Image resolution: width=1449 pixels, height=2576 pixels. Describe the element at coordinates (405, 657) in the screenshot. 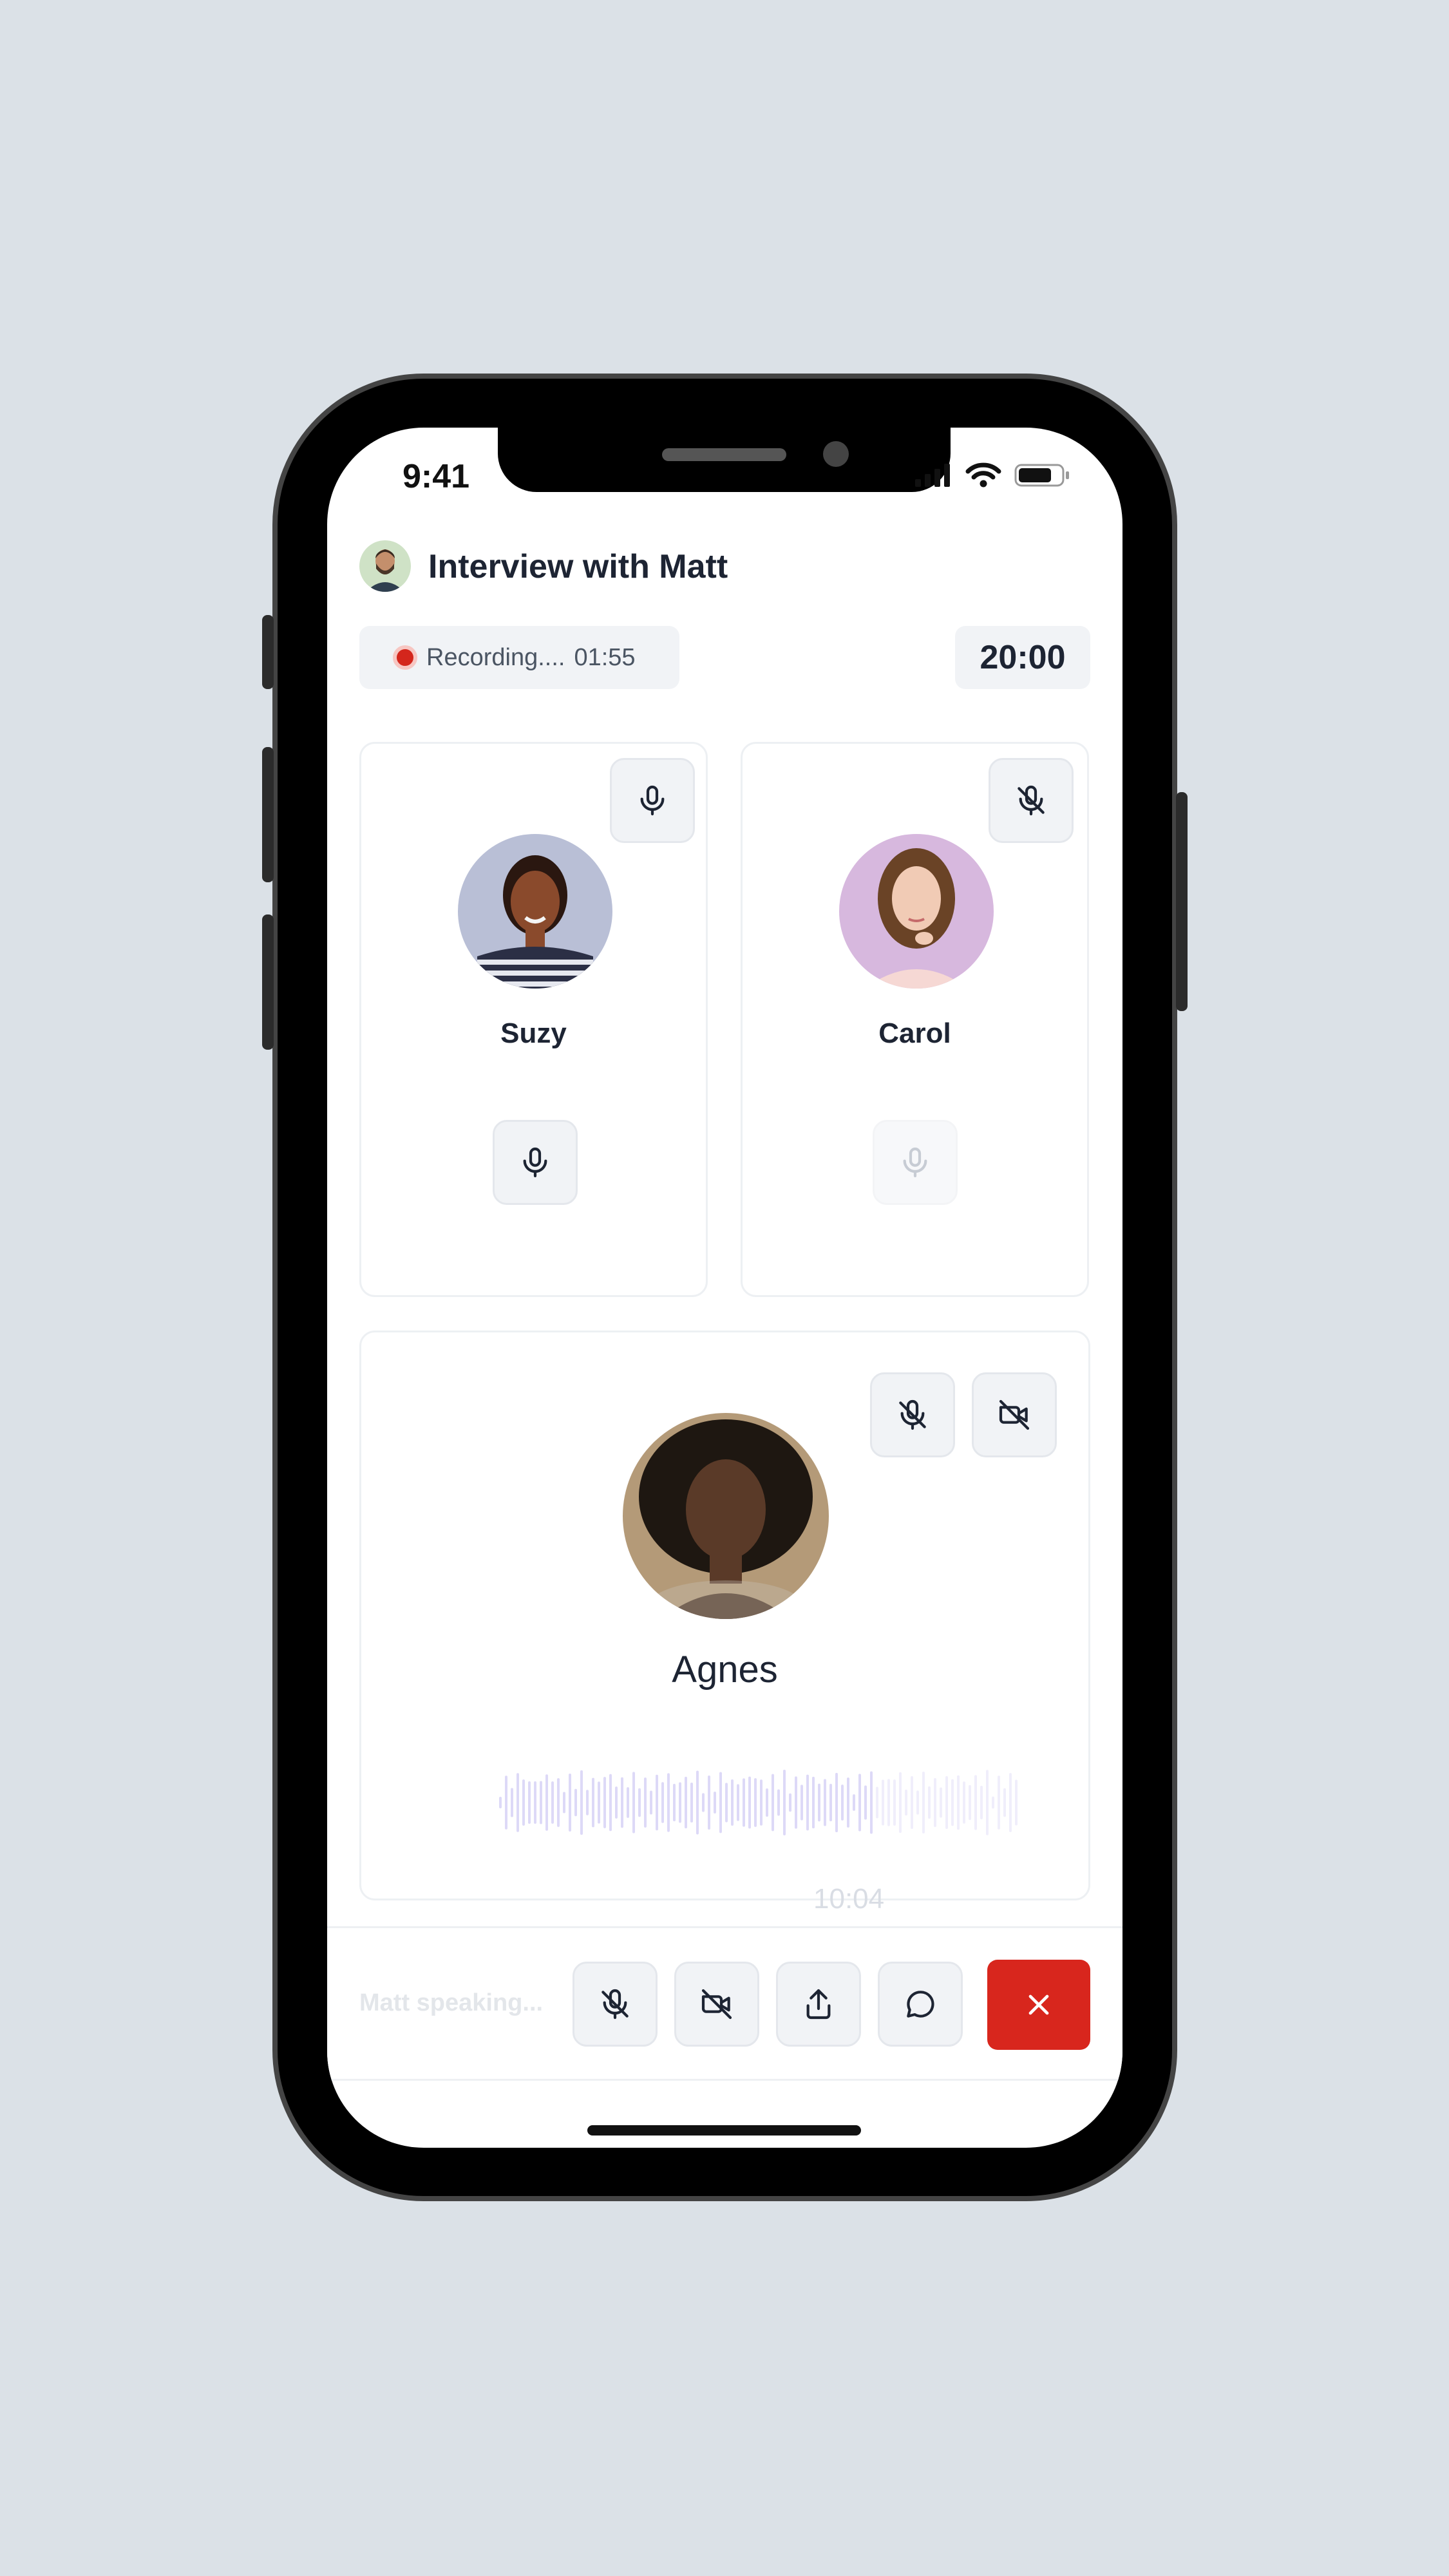

I see `record-dot-icon` at that location.